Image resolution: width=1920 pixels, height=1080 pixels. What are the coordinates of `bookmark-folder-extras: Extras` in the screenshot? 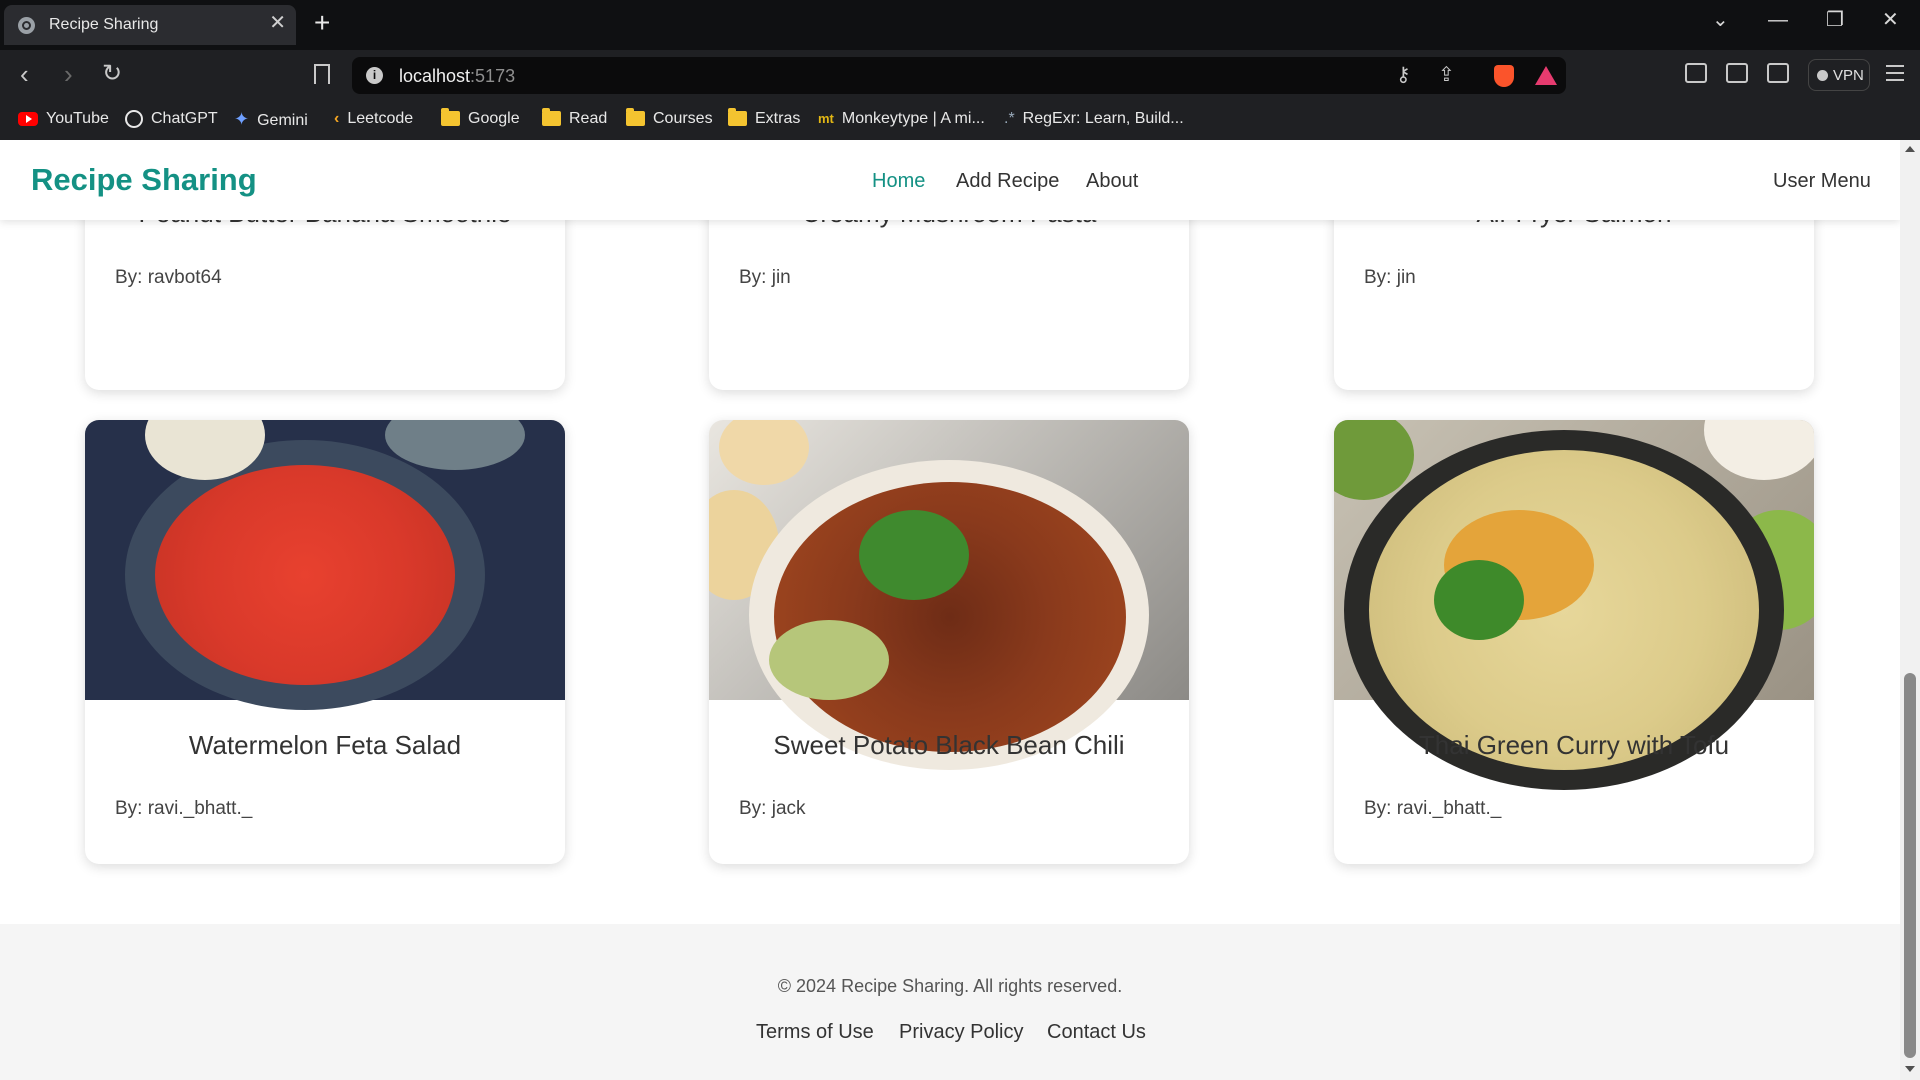 It's located at (764, 119).